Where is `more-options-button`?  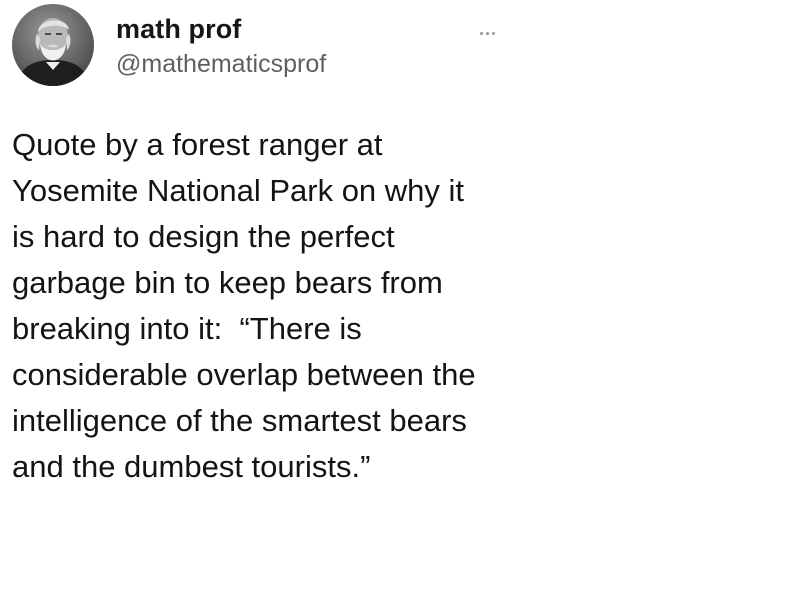
more-options-button is located at coordinates (487, 33).